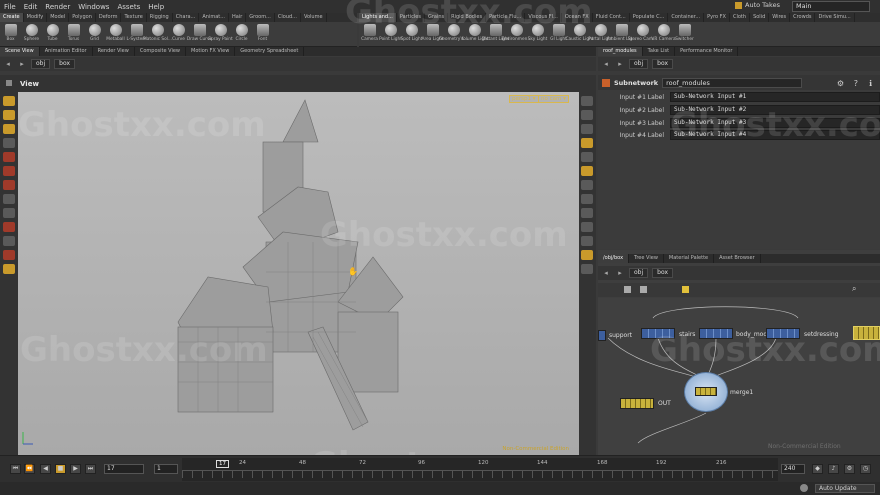  I want to click on shelf-tool: Tube, so click(52, 34).